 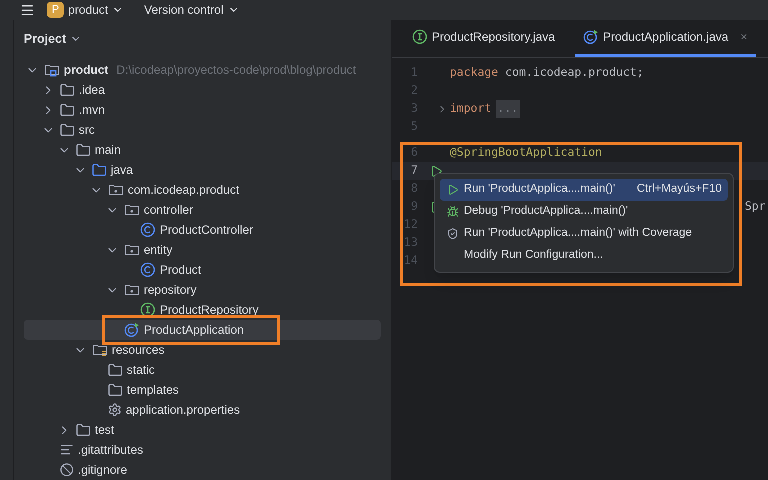 I want to click on tree-item: product D:\icodeap\proyectos-code\prod\blog\product, so click(x=202, y=70).